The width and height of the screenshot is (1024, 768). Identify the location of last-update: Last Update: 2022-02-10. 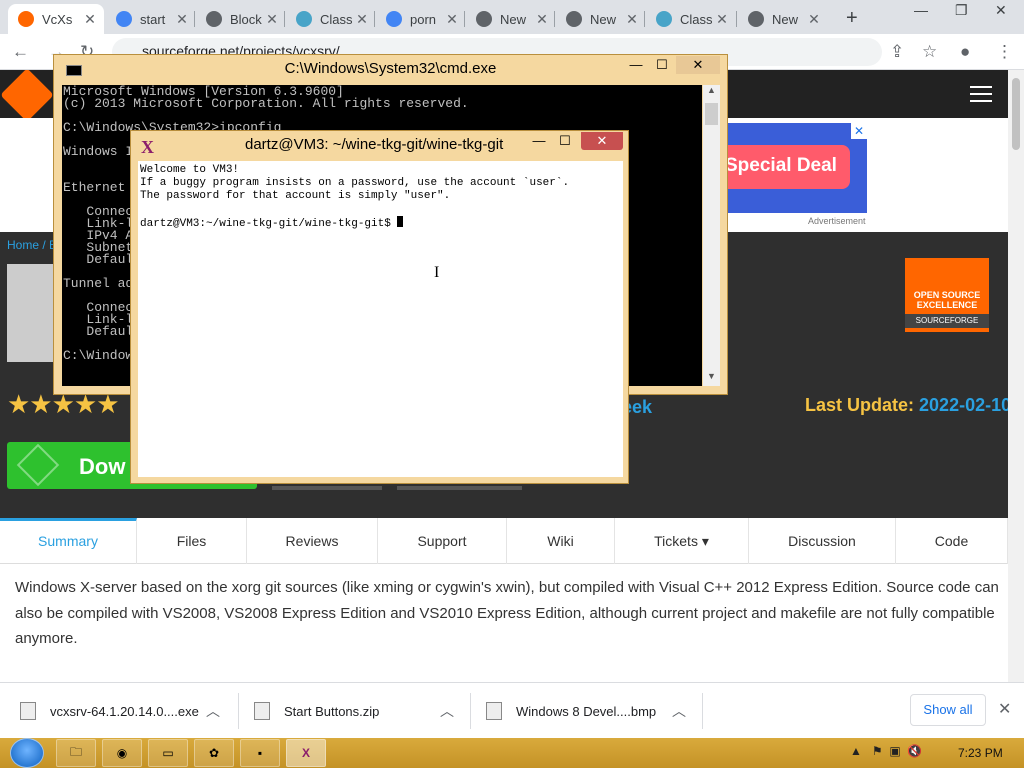
(906, 405).